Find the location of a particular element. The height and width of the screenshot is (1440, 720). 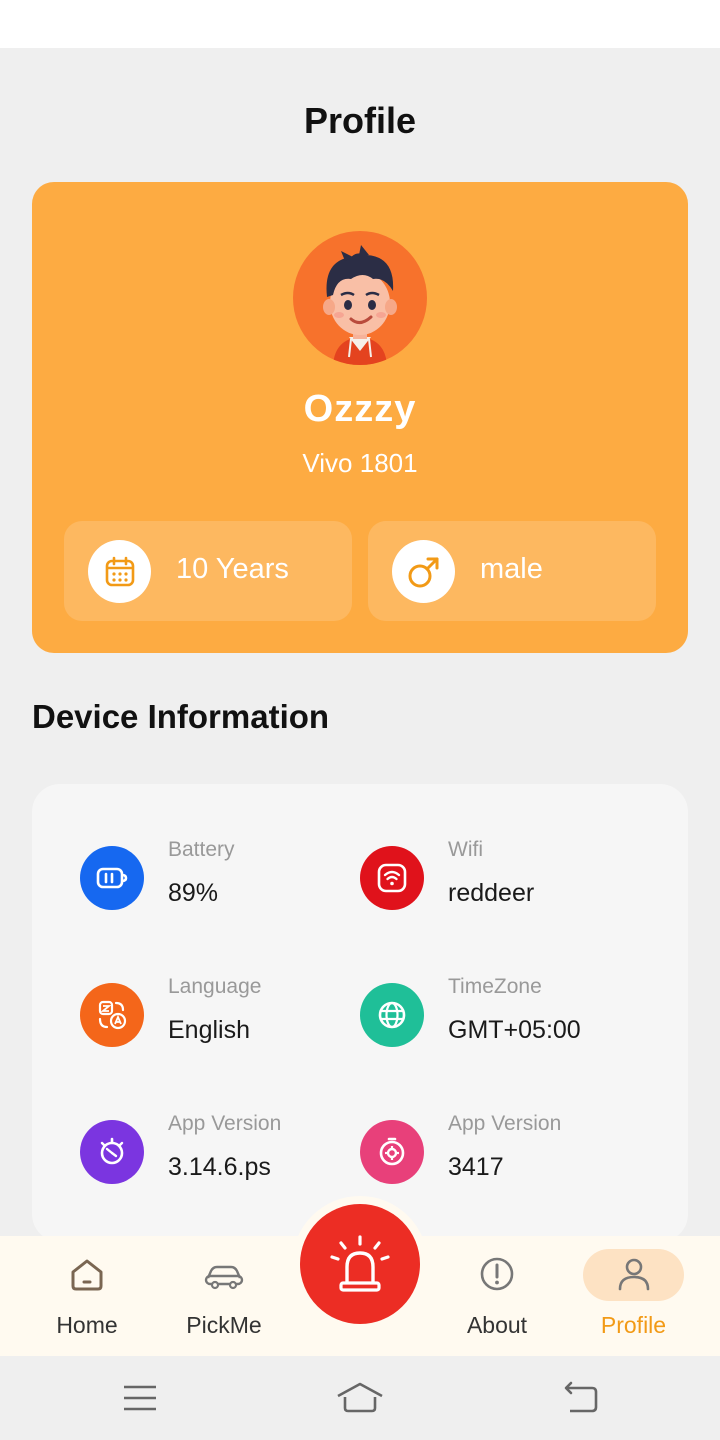

timezone-value: GMT+05:00 is located at coordinates (514, 1030).